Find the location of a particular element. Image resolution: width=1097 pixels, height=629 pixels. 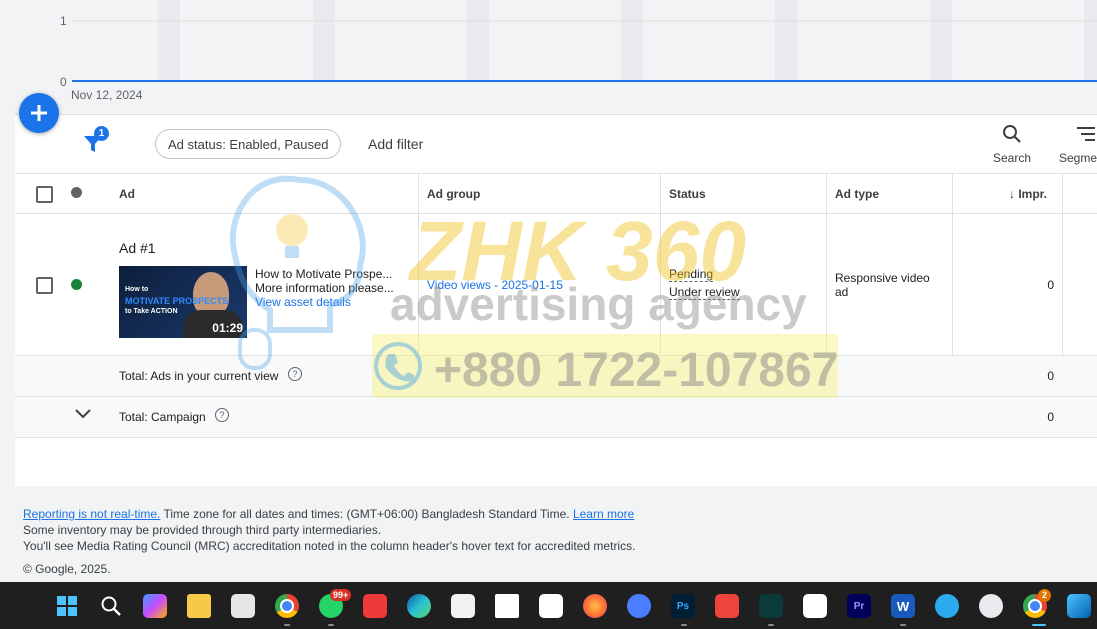

ad-status-filter-chip: Ad status: Enabled, Paused is located at coordinates (248, 144).